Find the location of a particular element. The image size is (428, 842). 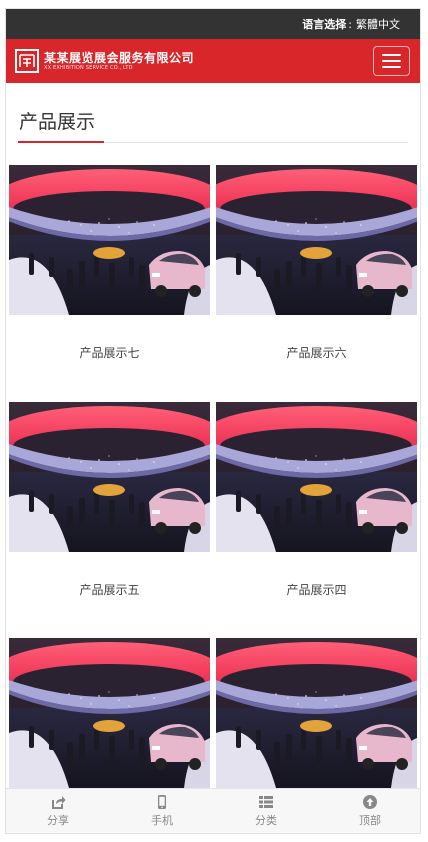

bottom-toolbar: 分享 手机 分类 顶部 is located at coordinates (213, 810).